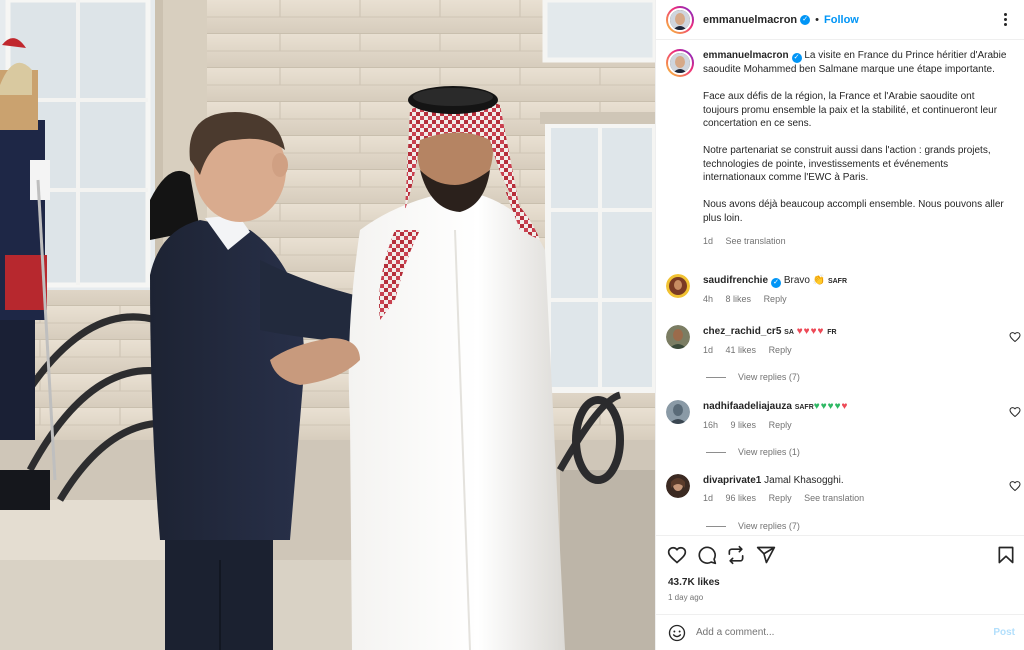  I want to click on post-actions-bar: 43.7K likes 1 day ago, so click(840, 575).